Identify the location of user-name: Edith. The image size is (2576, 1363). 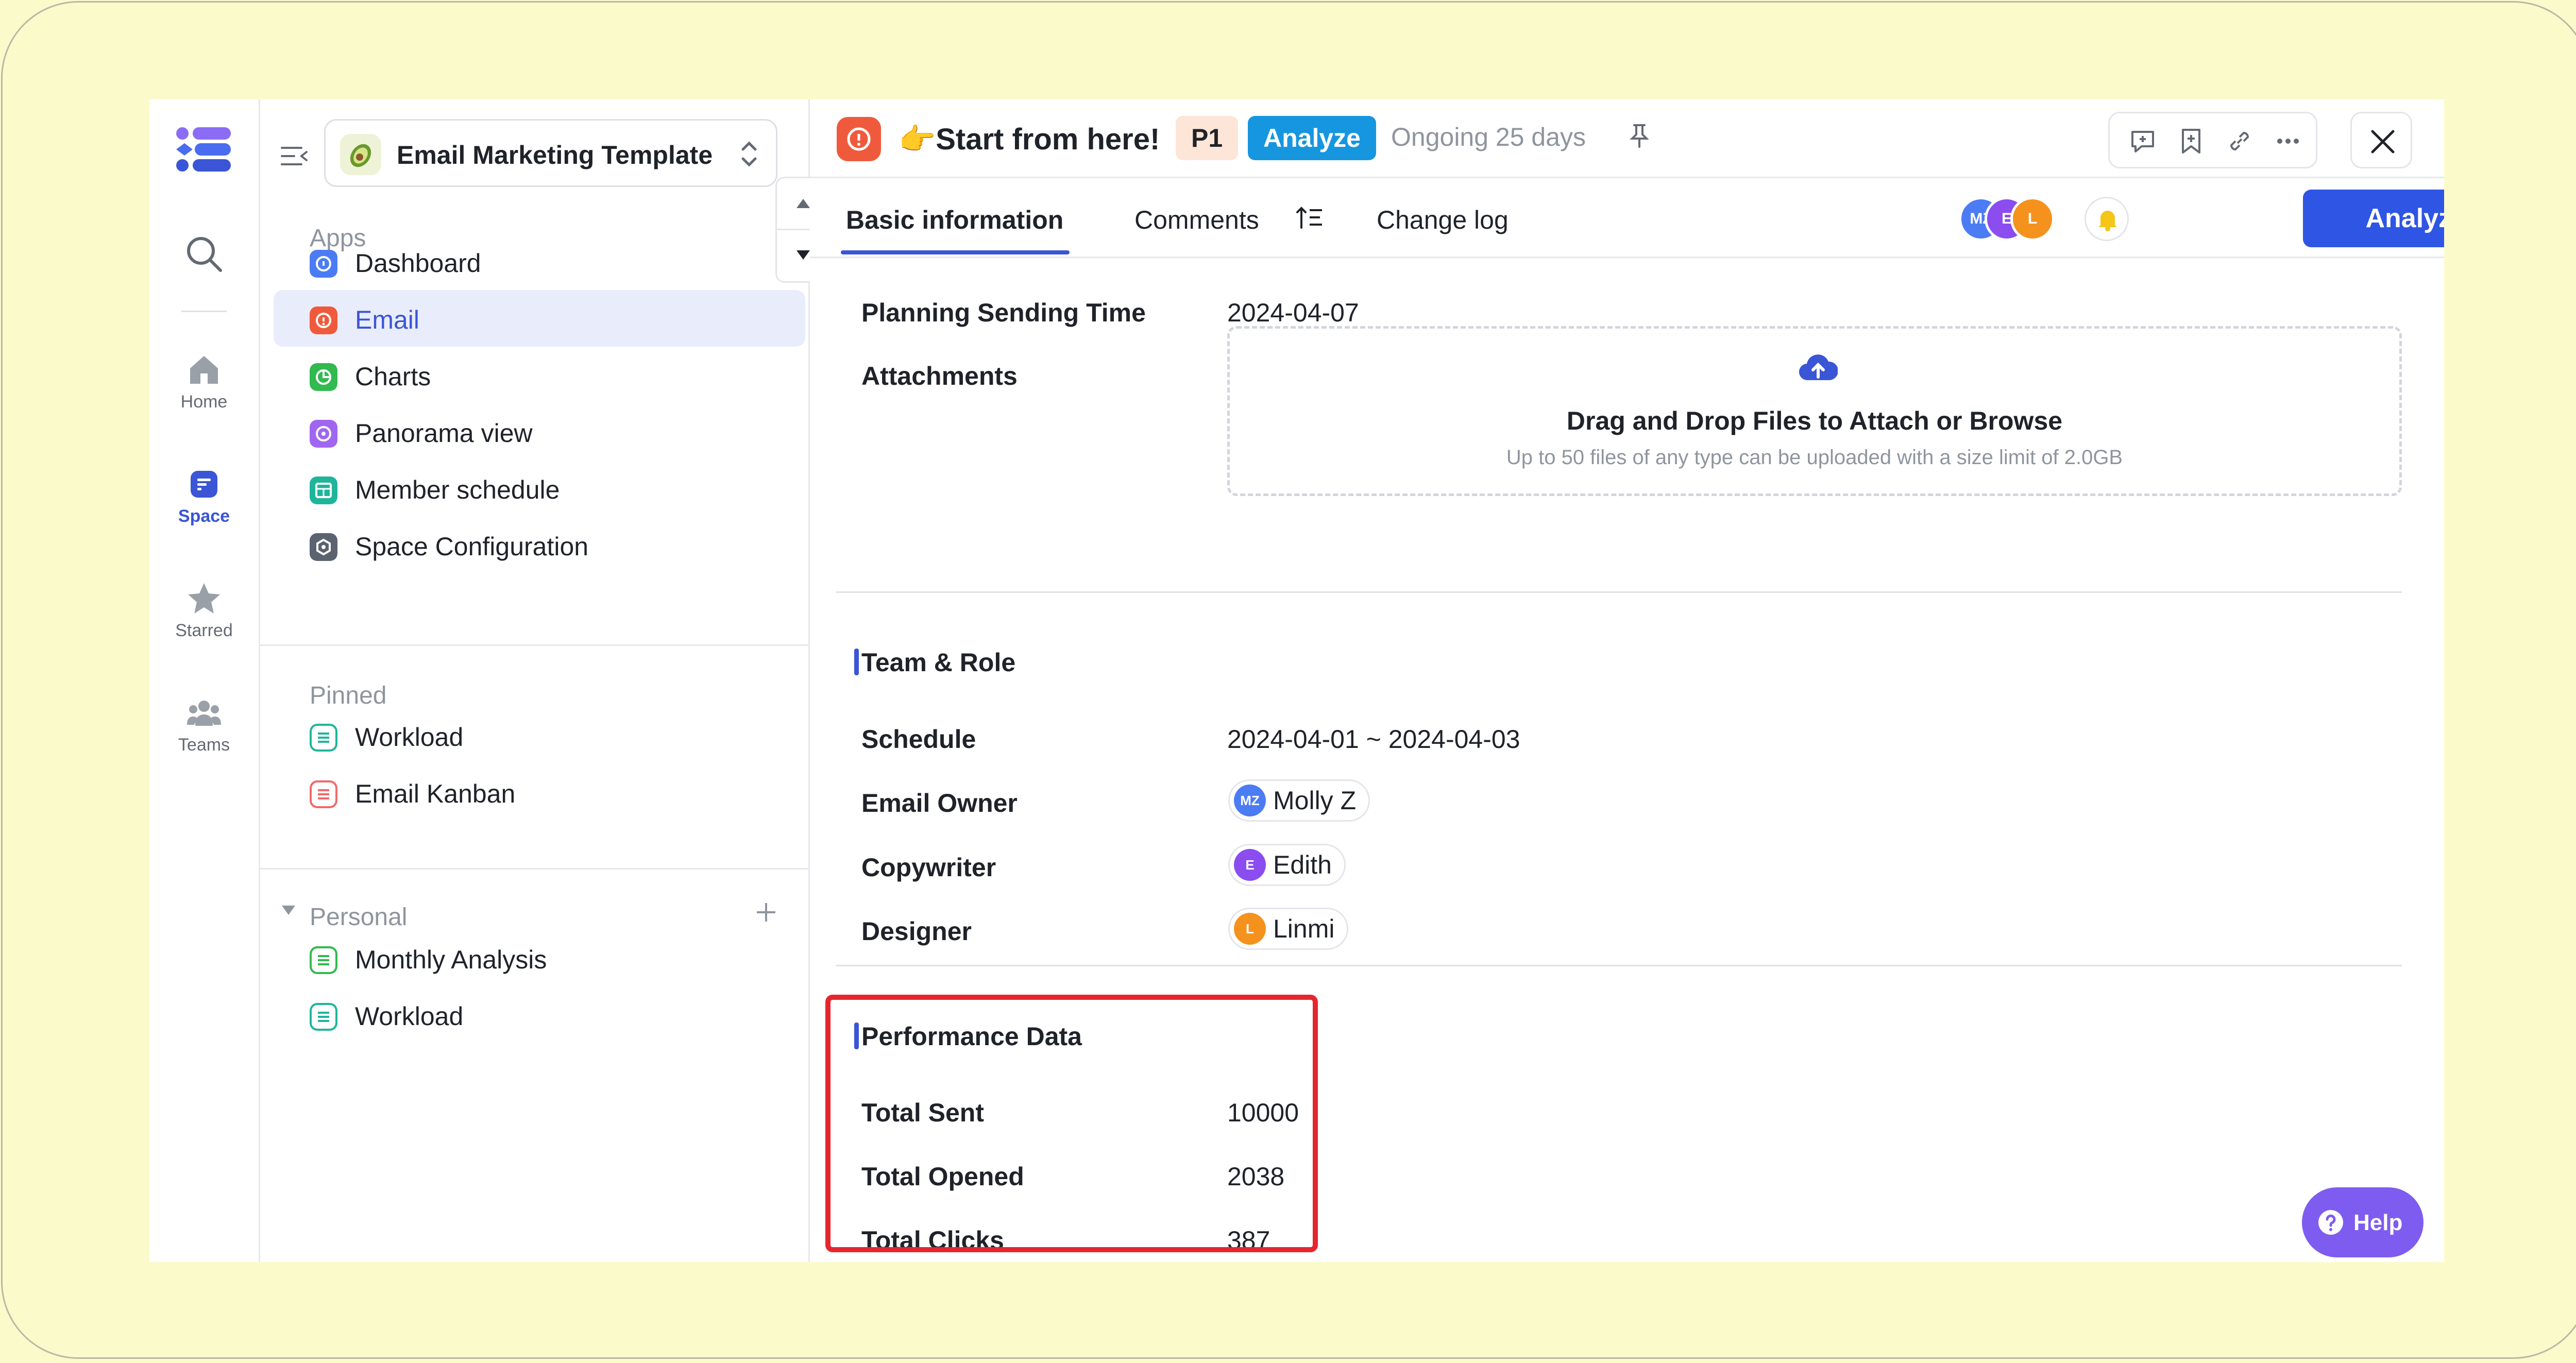
(1302, 864).